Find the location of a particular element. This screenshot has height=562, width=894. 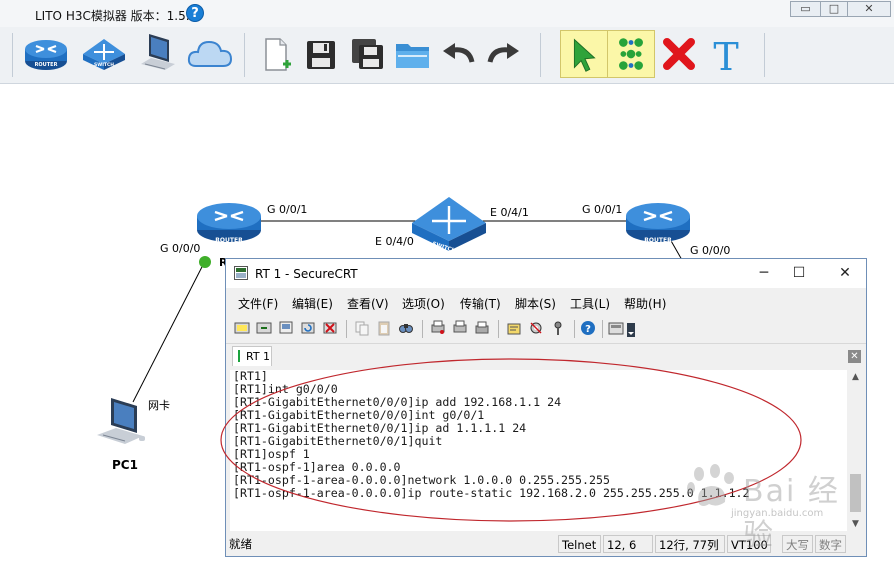

status-num: 数字 is located at coordinates (830, 544).